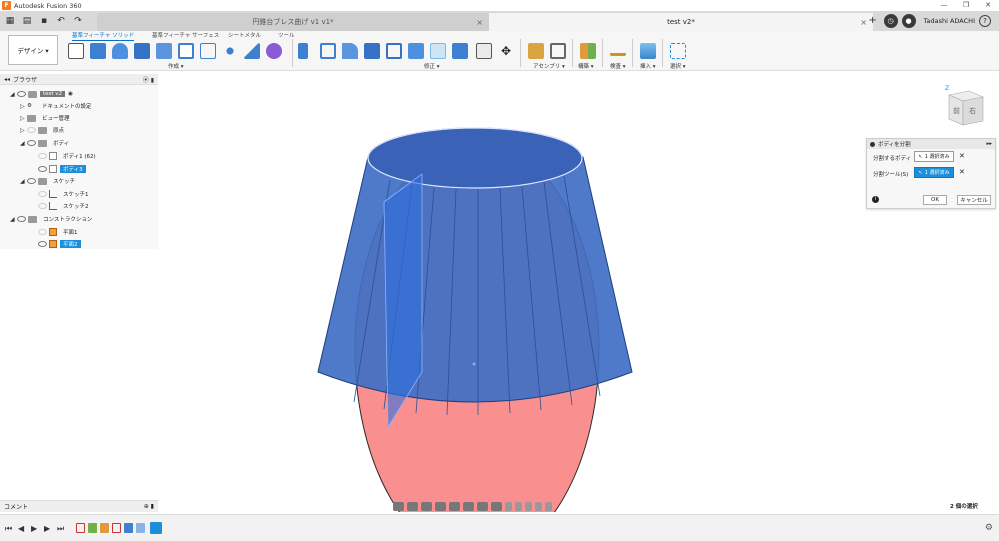  Describe the element at coordinates (79, 506) in the screenshot. I see `comments-panel: コメント ⊕ ▮` at that location.